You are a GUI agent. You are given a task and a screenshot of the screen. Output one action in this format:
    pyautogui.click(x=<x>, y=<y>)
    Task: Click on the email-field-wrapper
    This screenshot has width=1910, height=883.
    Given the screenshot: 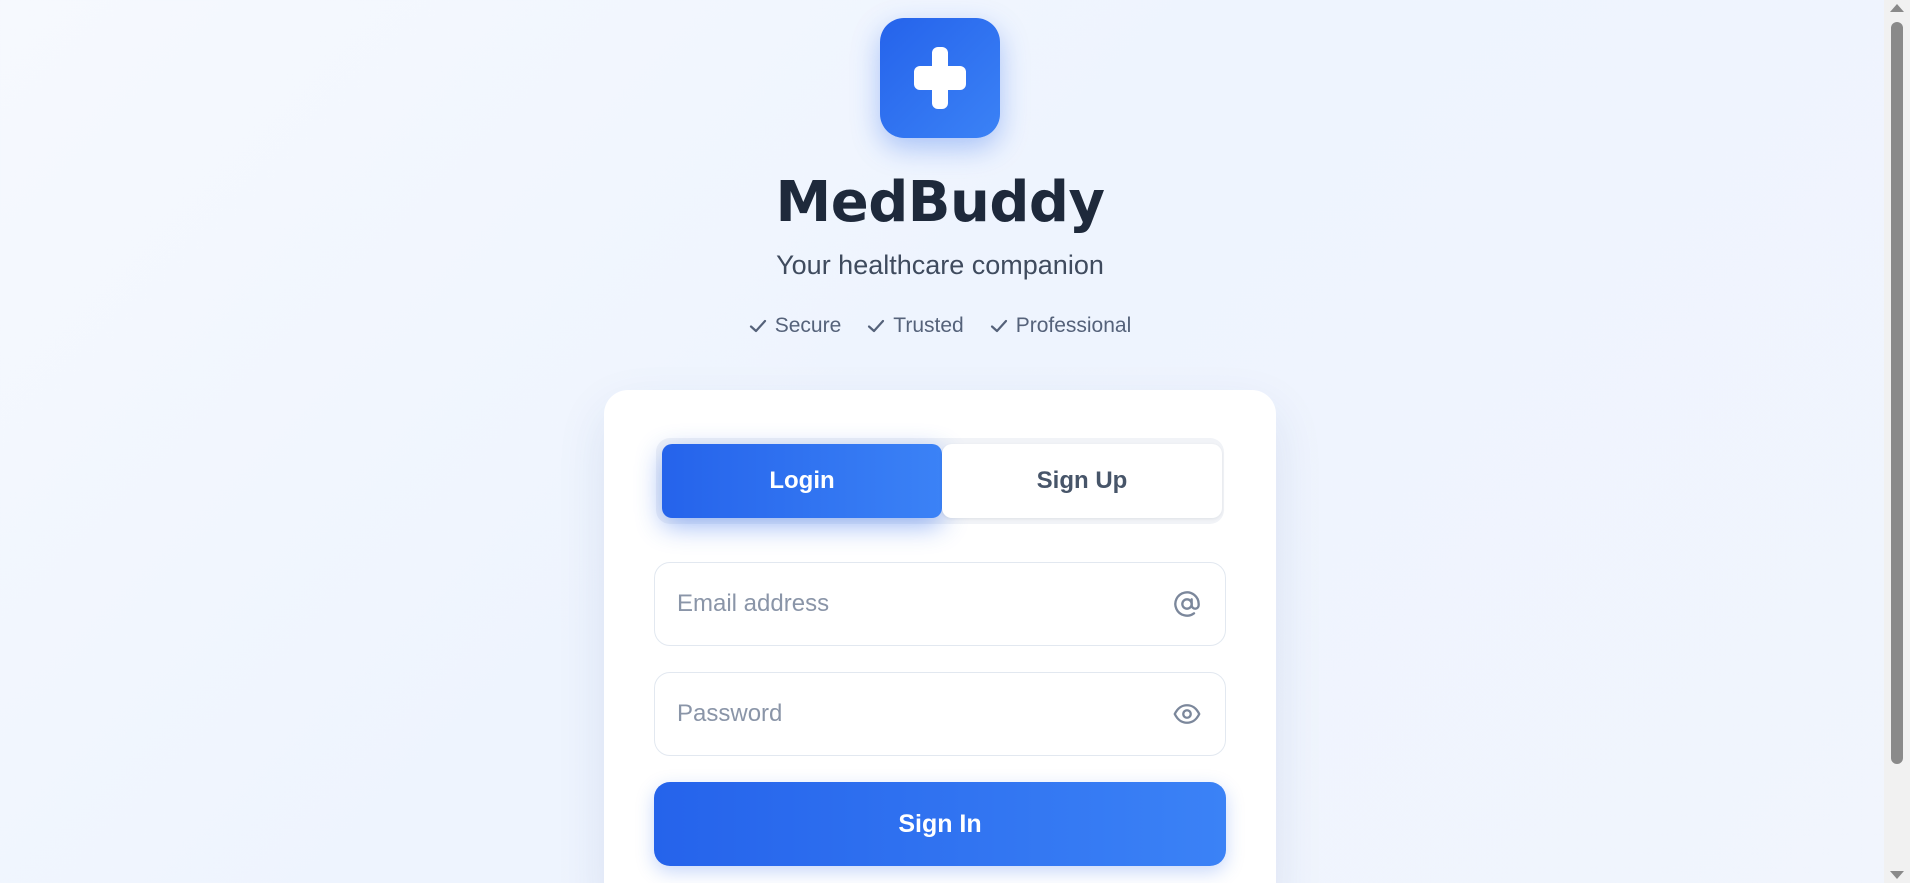 What is the action you would take?
    pyautogui.click(x=940, y=604)
    